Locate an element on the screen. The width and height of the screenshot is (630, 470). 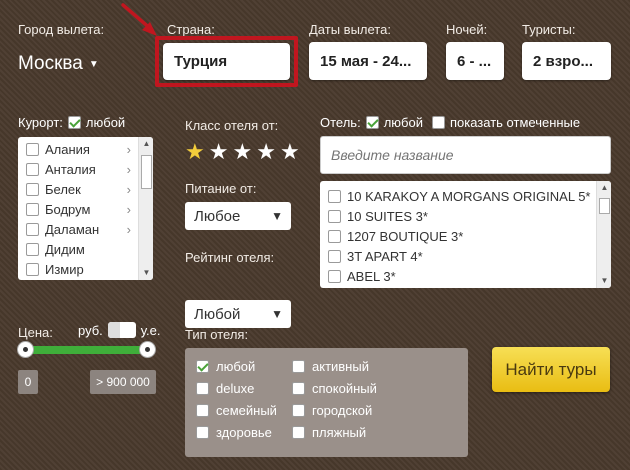
hotel-item-label: 1207 BOUTIQUE 3* is located at coordinates (405, 236).